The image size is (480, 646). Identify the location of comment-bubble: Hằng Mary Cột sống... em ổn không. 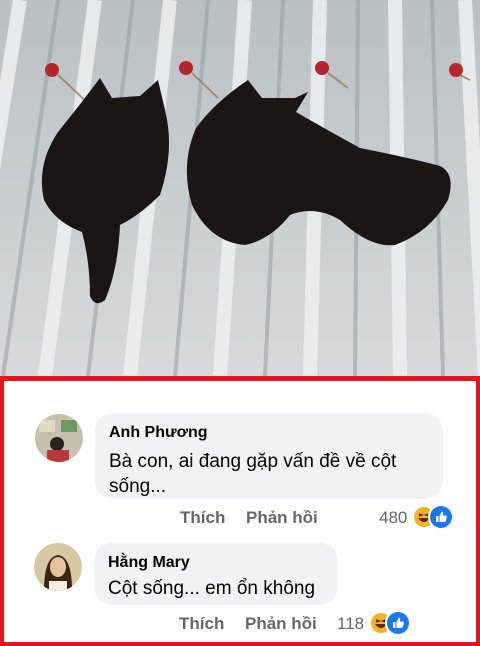
(216, 574).